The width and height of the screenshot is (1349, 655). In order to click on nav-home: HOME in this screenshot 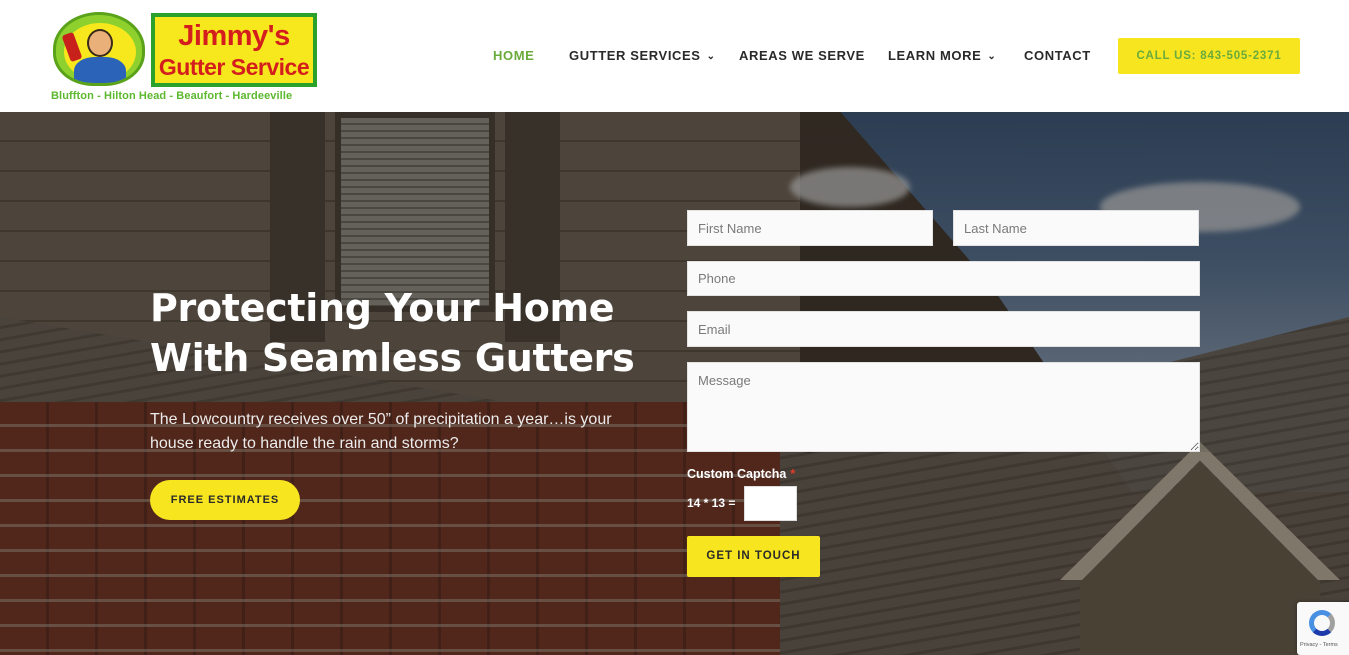, I will do `click(513, 55)`.